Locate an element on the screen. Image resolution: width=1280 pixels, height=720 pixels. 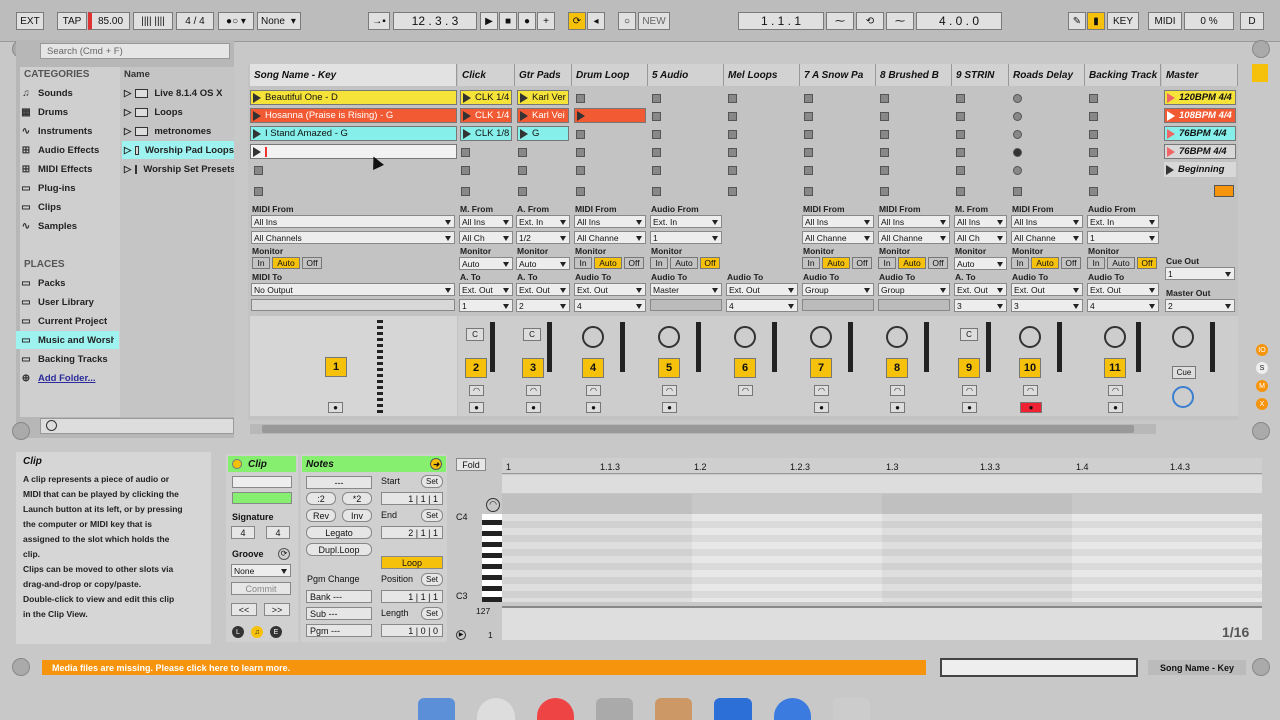
safari-icon is located at coordinates (496, 709).